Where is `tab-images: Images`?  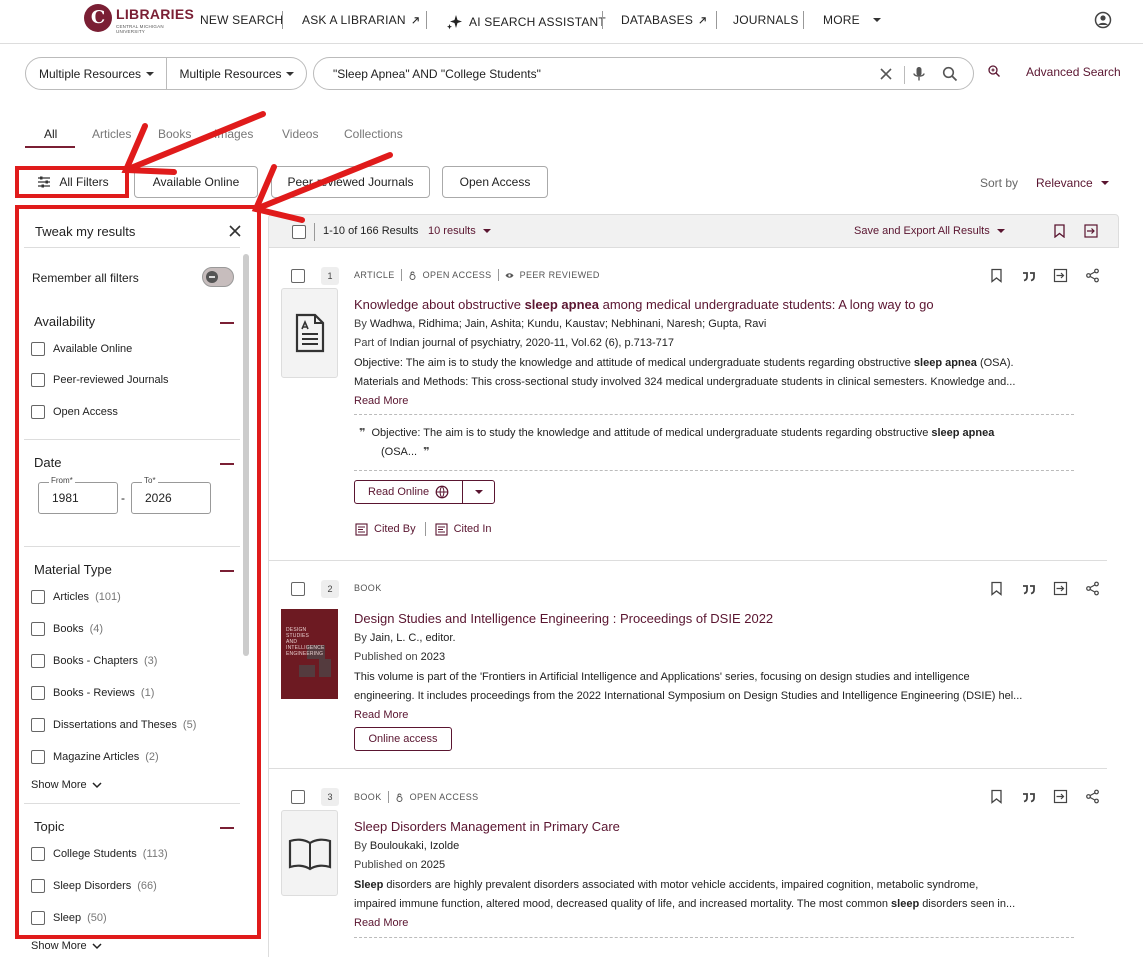
tab-images: Images is located at coordinates (233, 134).